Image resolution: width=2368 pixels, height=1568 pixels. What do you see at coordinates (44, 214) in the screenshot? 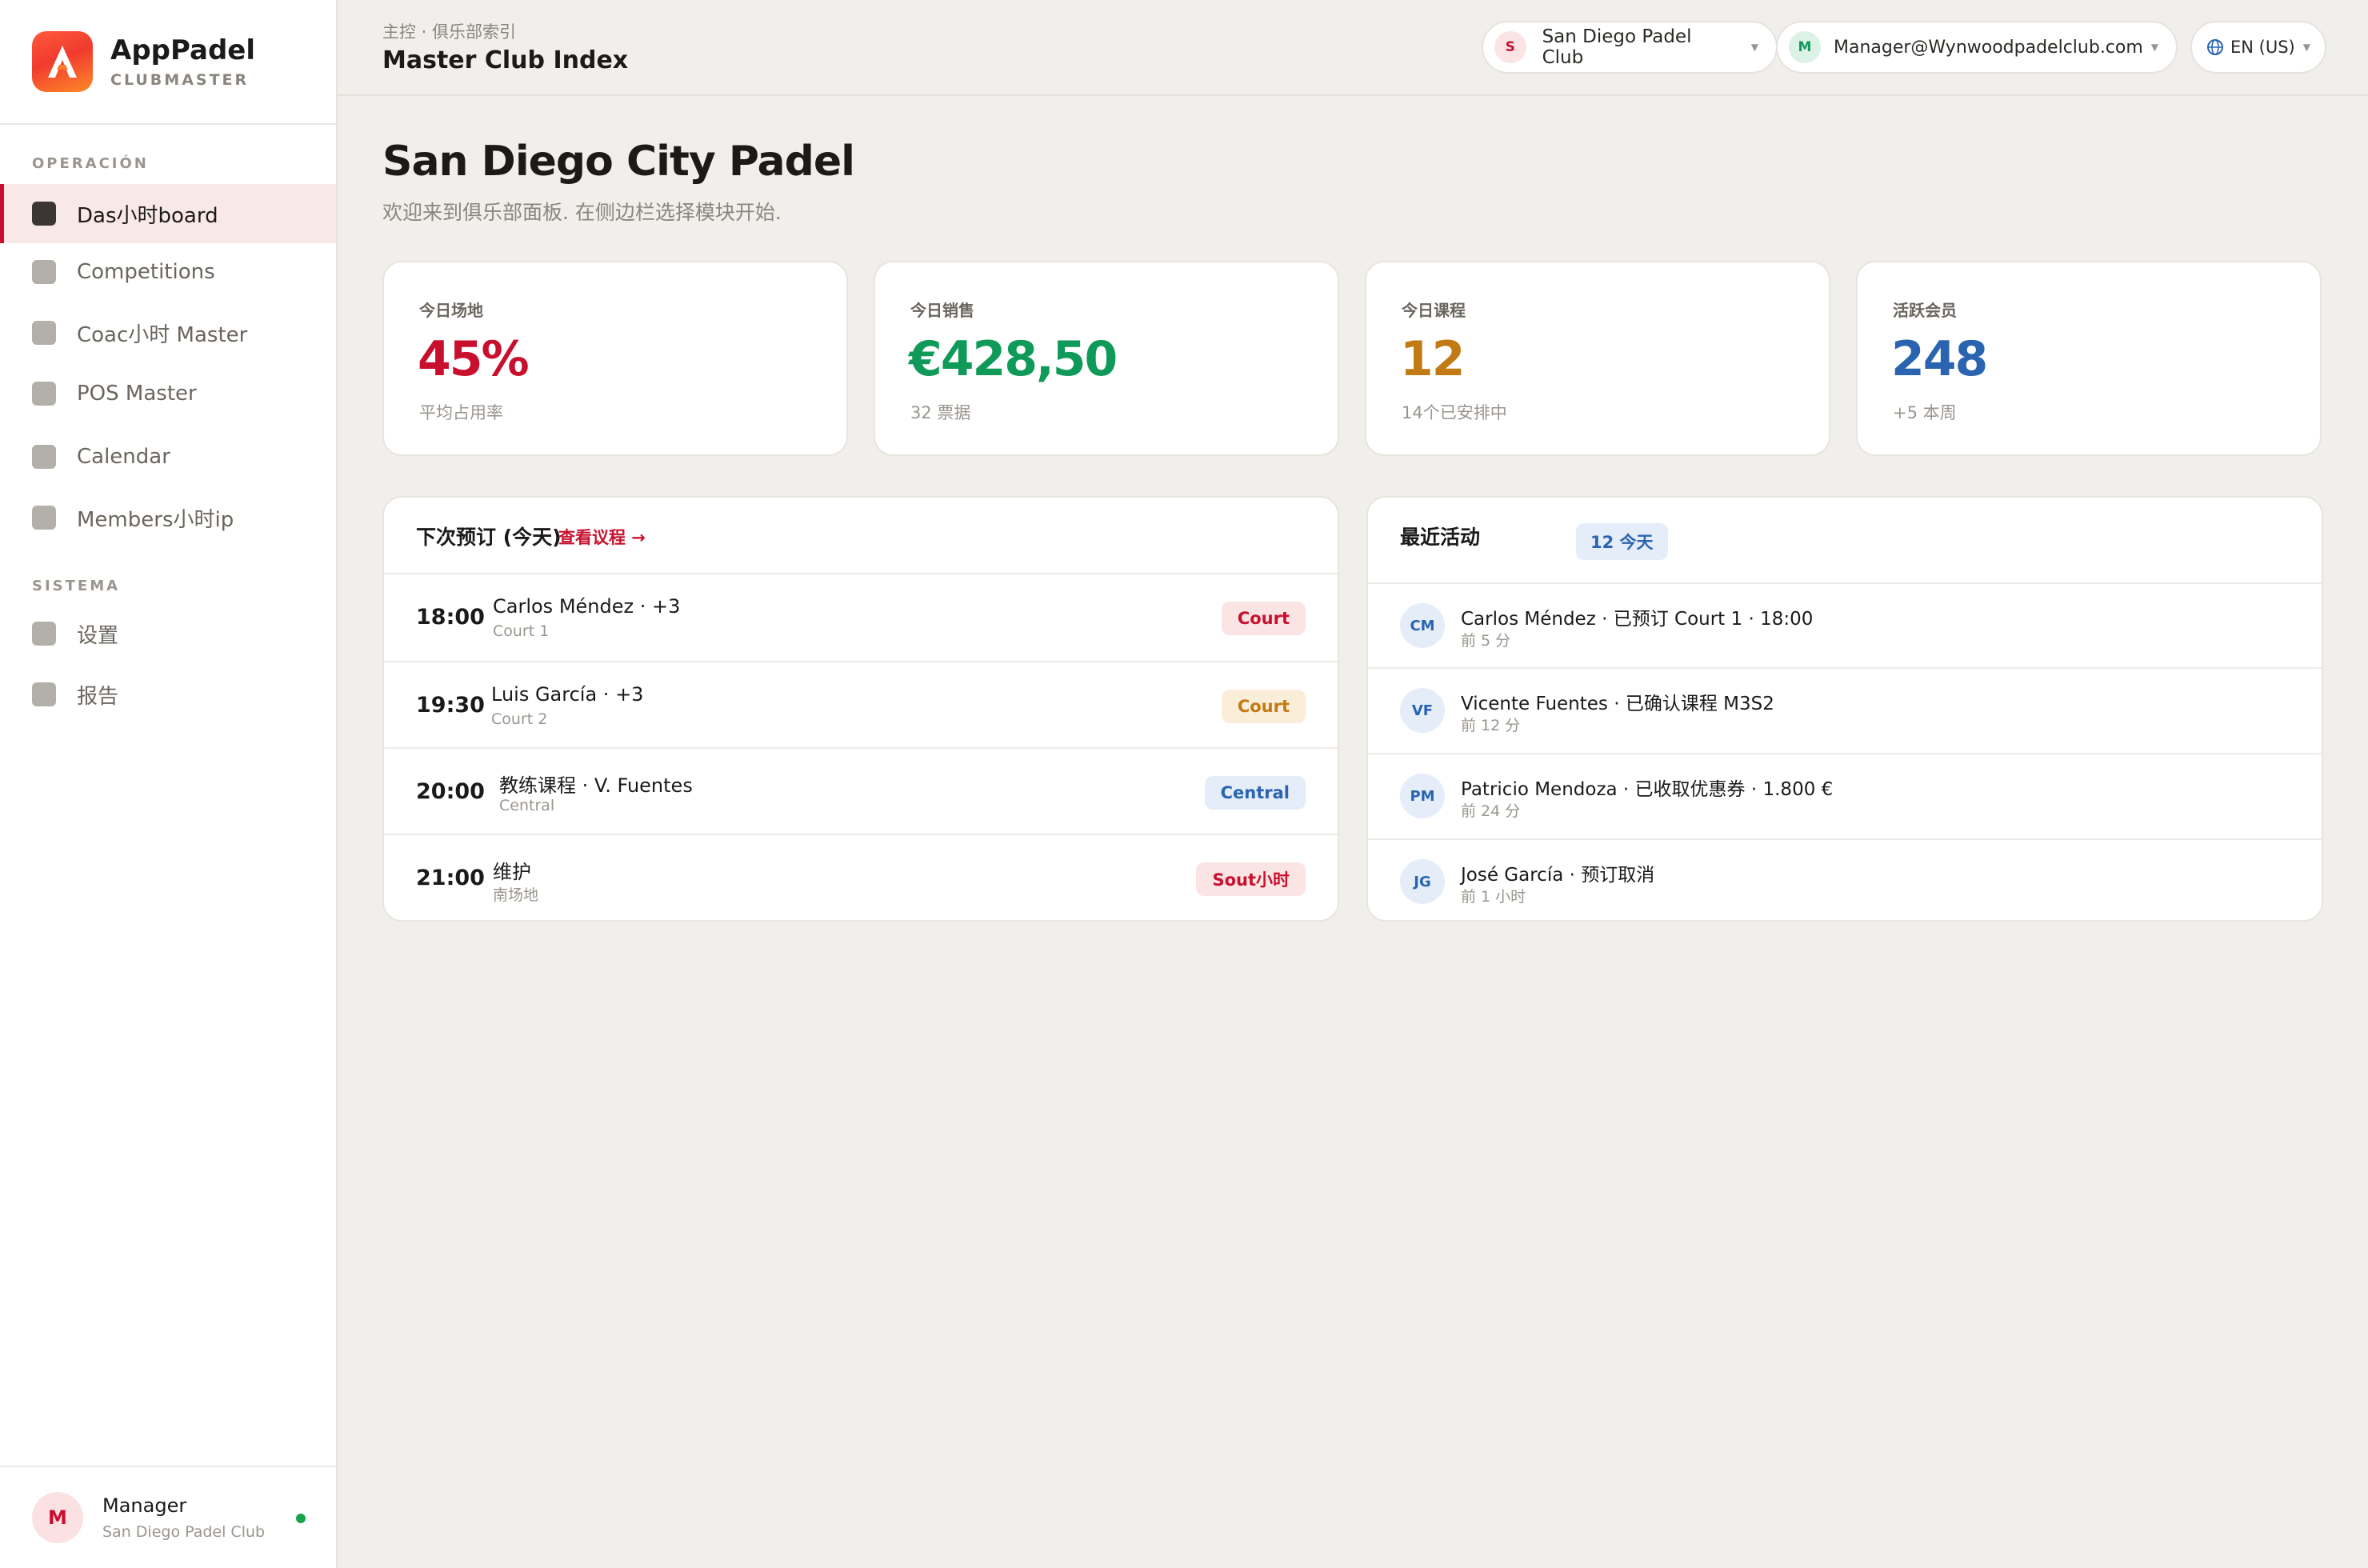
I see `dashboard-icon` at bounding box center [44, 214].